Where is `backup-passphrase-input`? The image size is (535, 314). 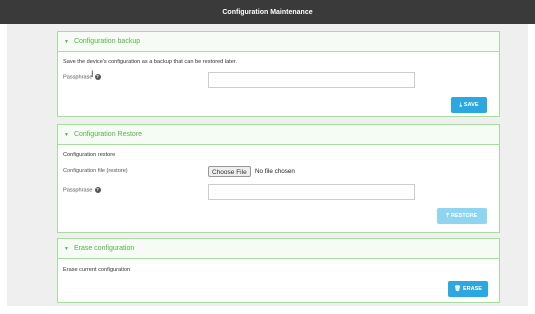
backup-passphrase-input is located at coordinates (311, 80).